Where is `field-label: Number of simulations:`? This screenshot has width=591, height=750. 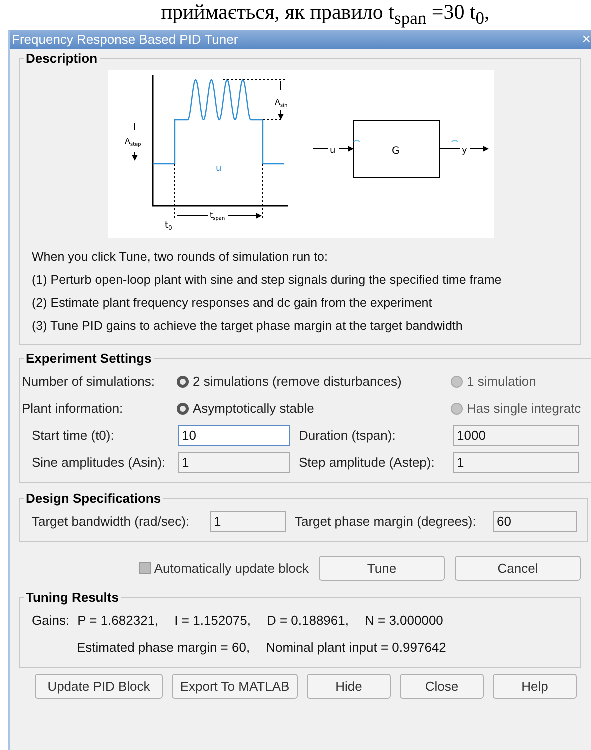 field-label: Number of simulations: is located at coordinates (89, 381).